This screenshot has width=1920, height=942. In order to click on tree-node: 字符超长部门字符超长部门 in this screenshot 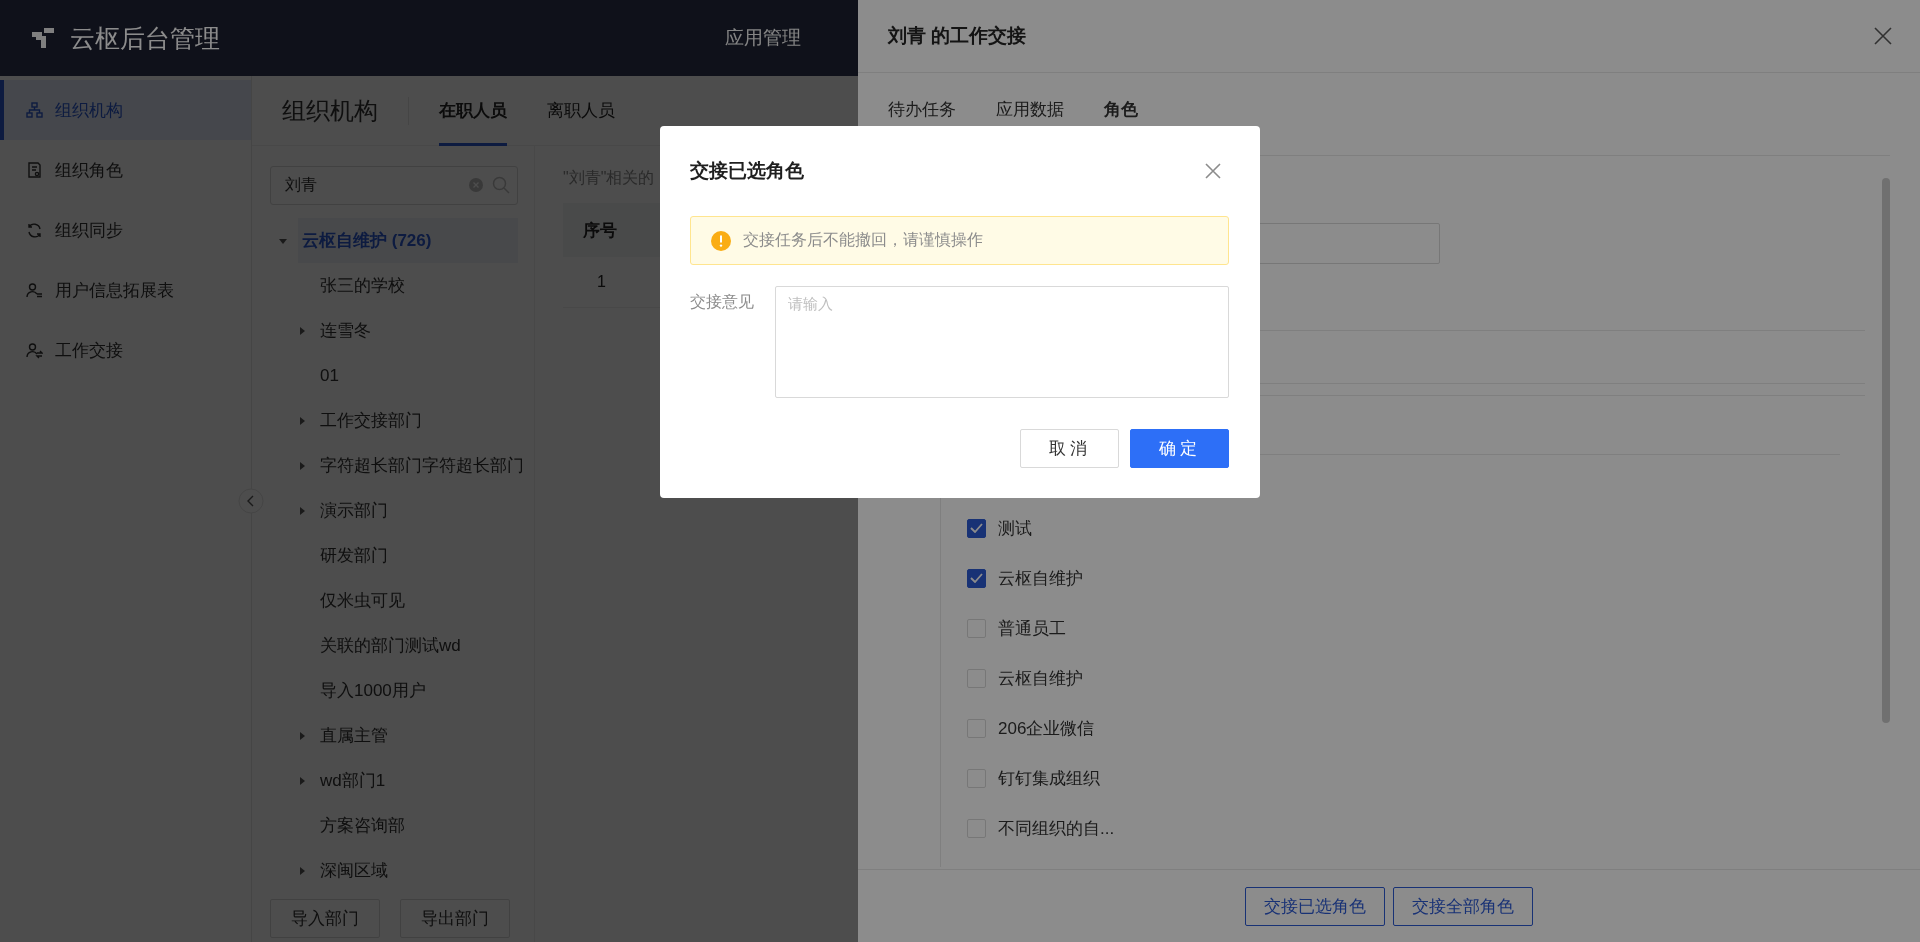, I will do `click(422, 465)`.